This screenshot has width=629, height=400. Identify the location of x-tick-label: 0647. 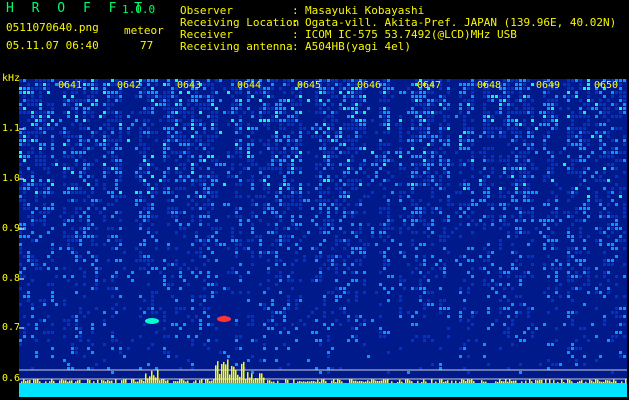
(429, 85).